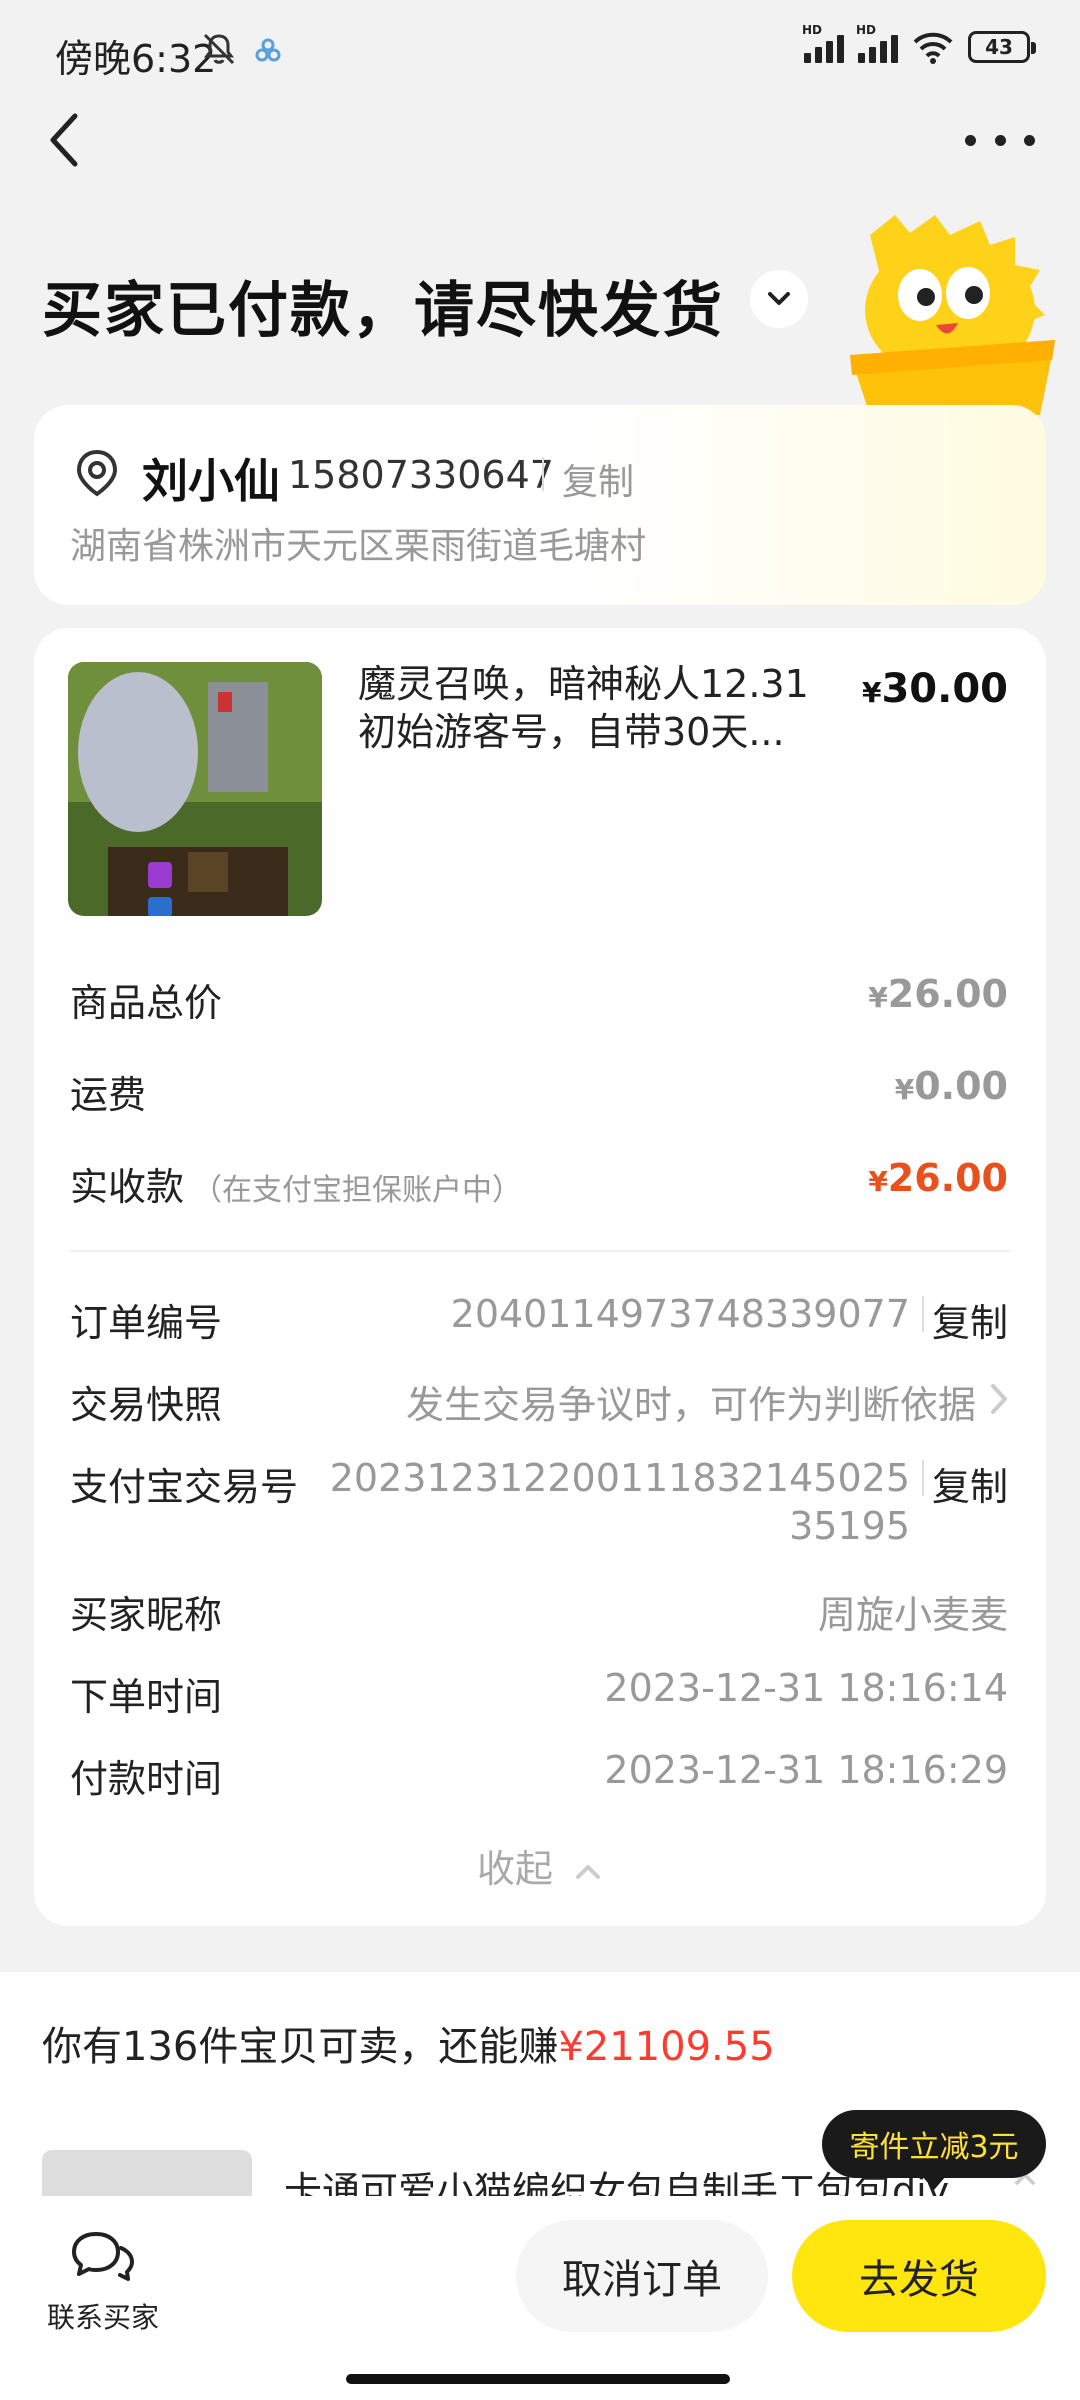 This screenshot has height=2400, width=1080. What do you see at coordinates (999, 1399) in the screenshot?
I see `chevron-right-icon` at bounding box center [999, 1399].